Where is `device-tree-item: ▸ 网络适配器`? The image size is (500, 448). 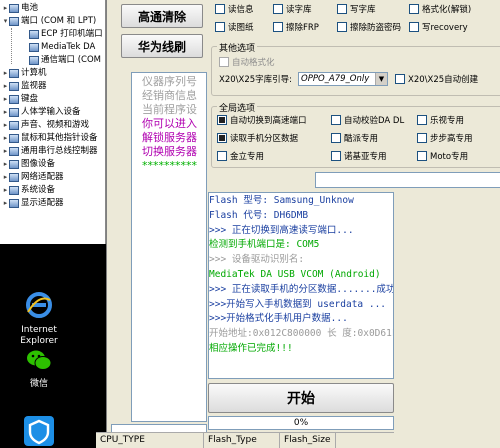
device-tree-item: ▸ 网络适配器 is located at coordinates (33, 177).